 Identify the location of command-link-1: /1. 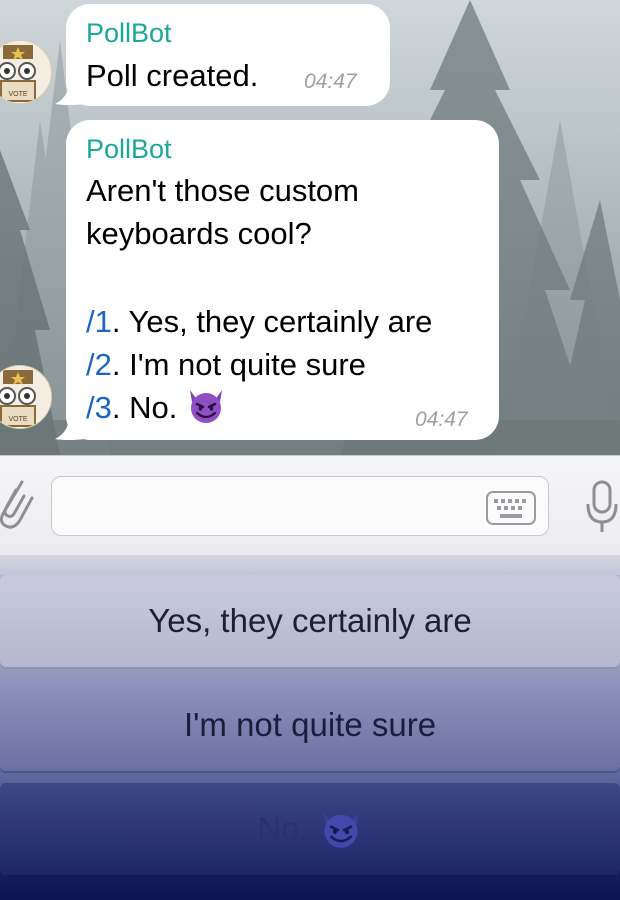
(99, 321).